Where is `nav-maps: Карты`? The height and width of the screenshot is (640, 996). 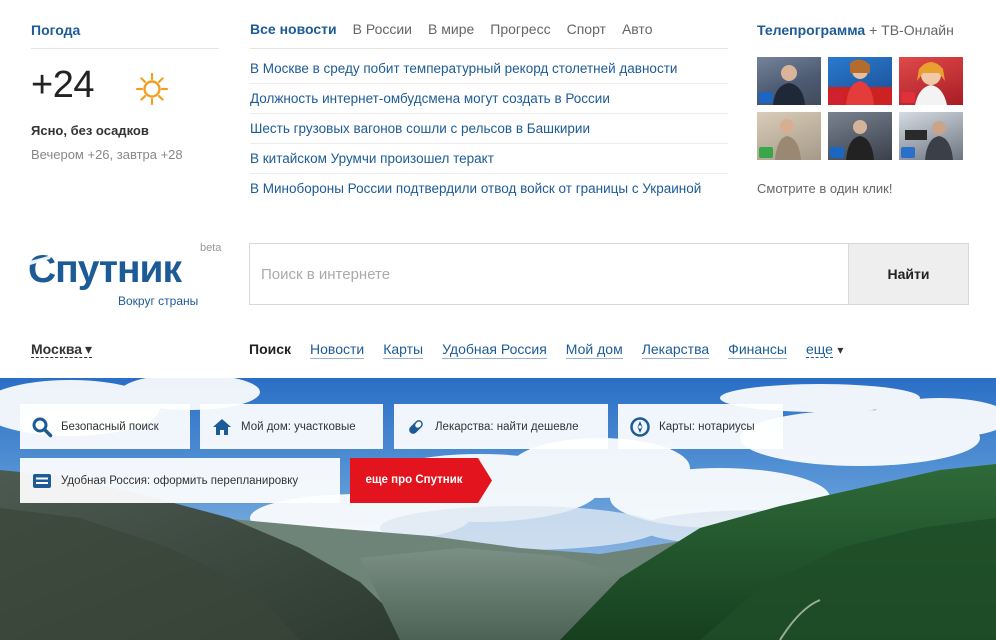 nav-maps: Карты is located at coordinates (403, 350).